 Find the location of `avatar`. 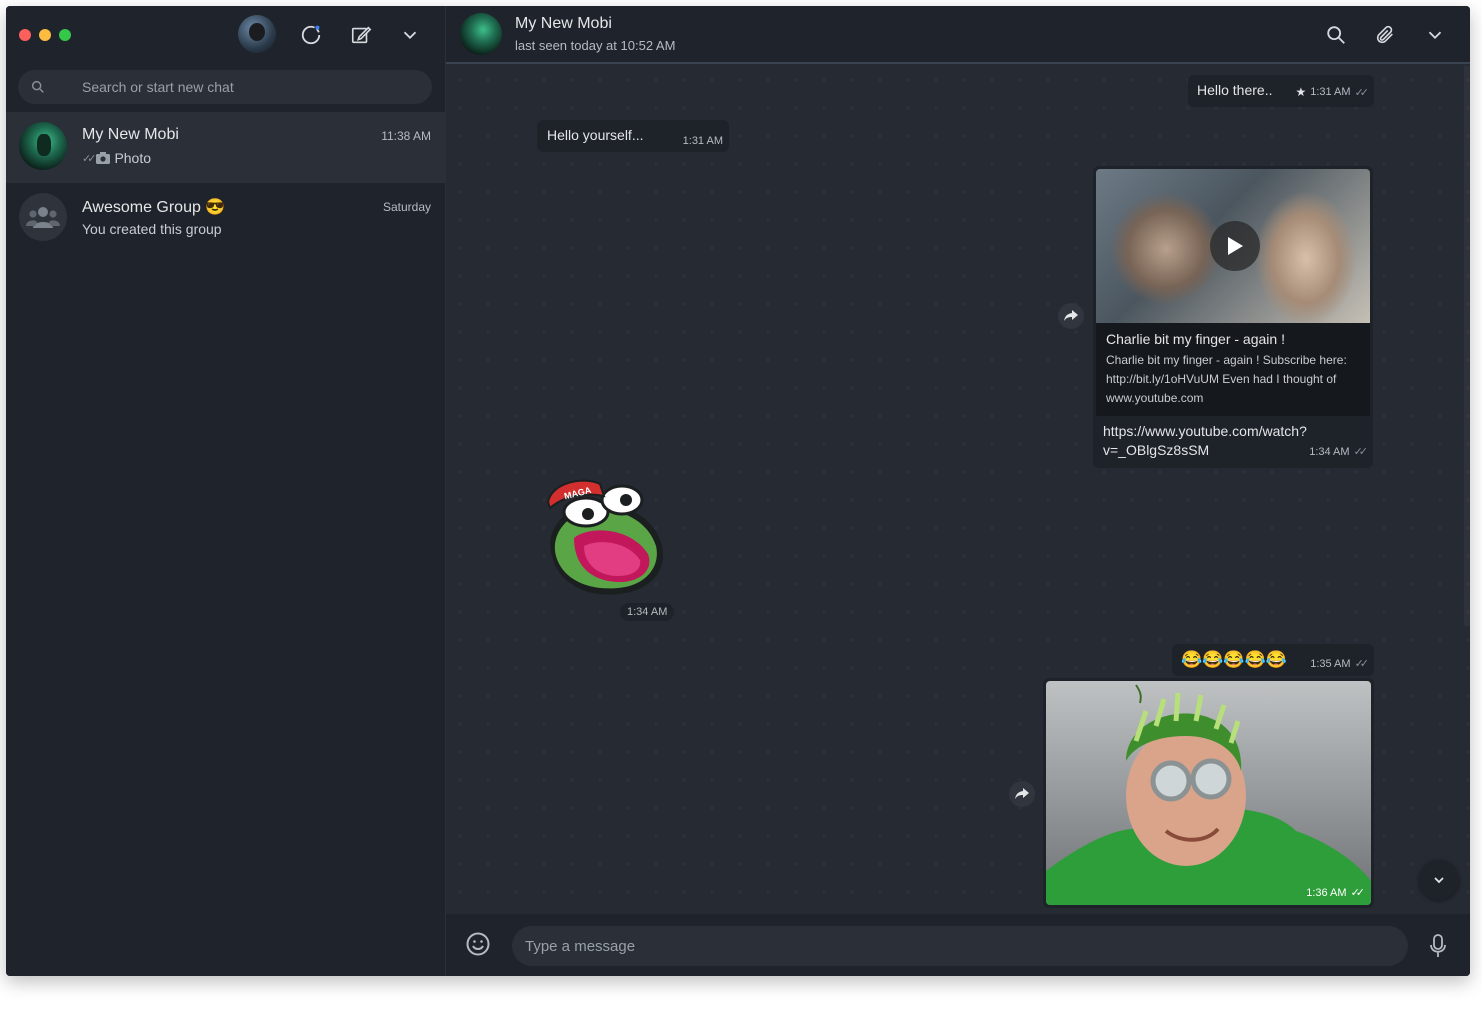

avatar is located at coordinates (43, 146).